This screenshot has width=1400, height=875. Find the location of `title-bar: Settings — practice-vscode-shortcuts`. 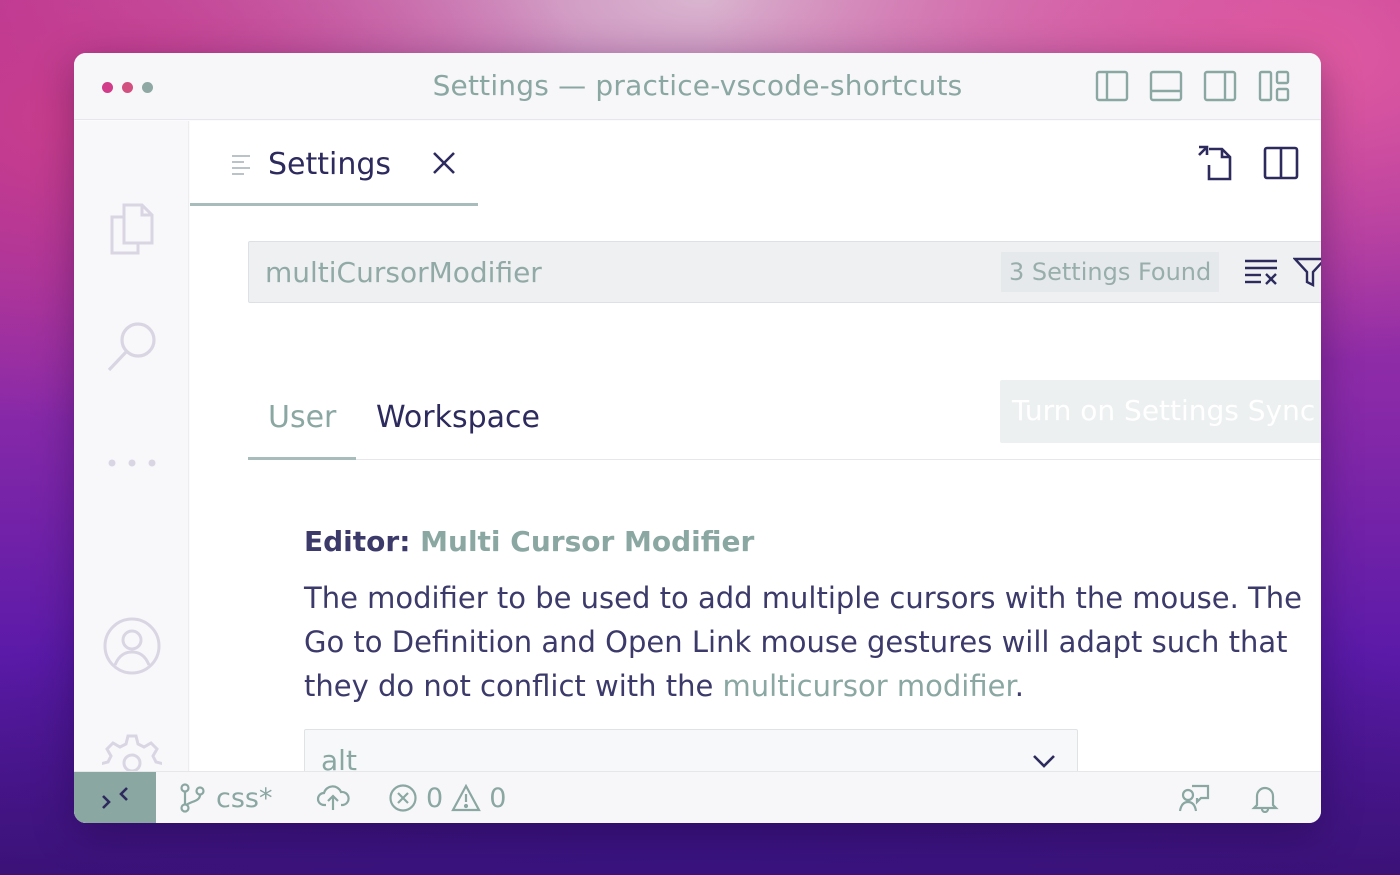

title-bar: Settings — practice-vscode-shortcuts is located at coordinates (697, 86).